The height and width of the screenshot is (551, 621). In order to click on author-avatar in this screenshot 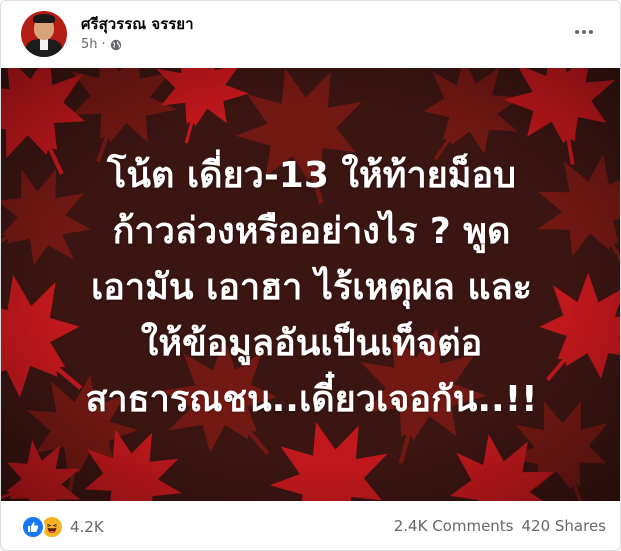, I will do `click(44, 34)`.